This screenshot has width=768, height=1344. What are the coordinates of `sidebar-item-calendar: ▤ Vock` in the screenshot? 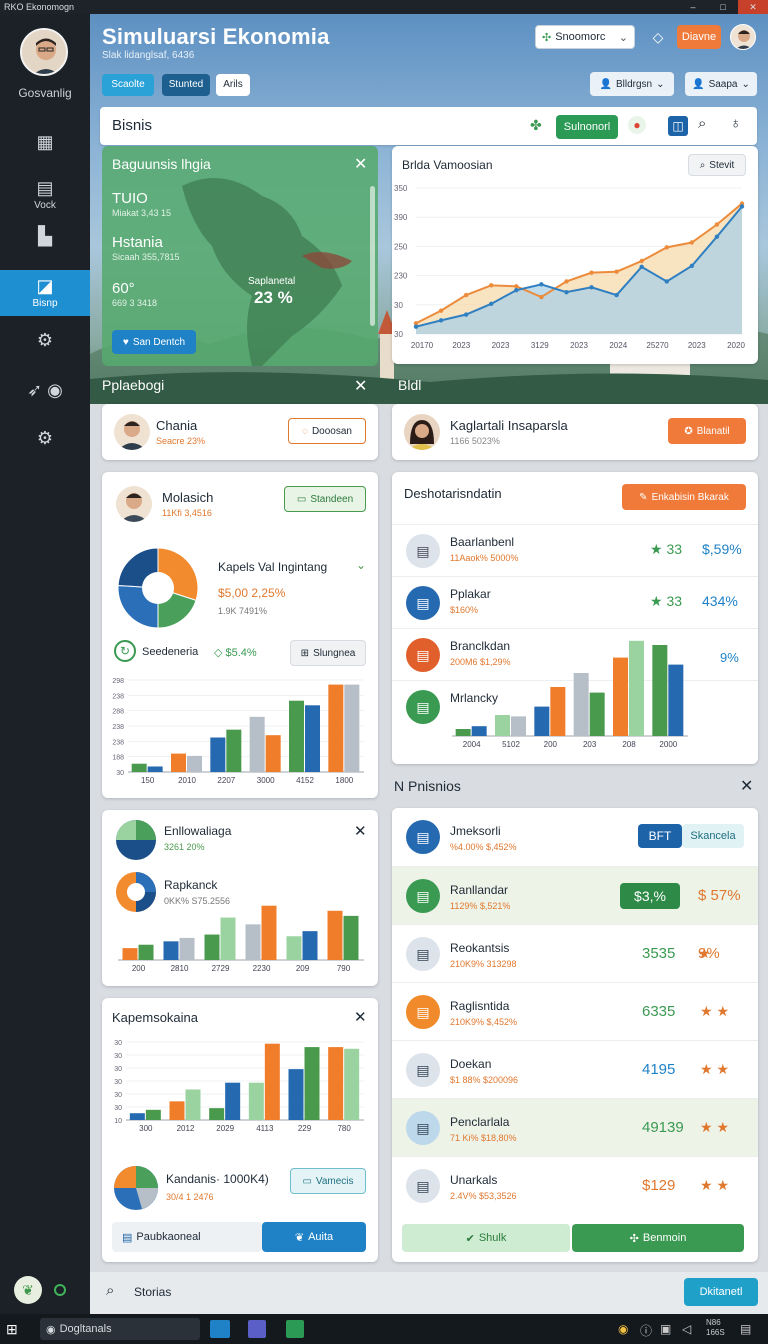 It's located at (45, 195).